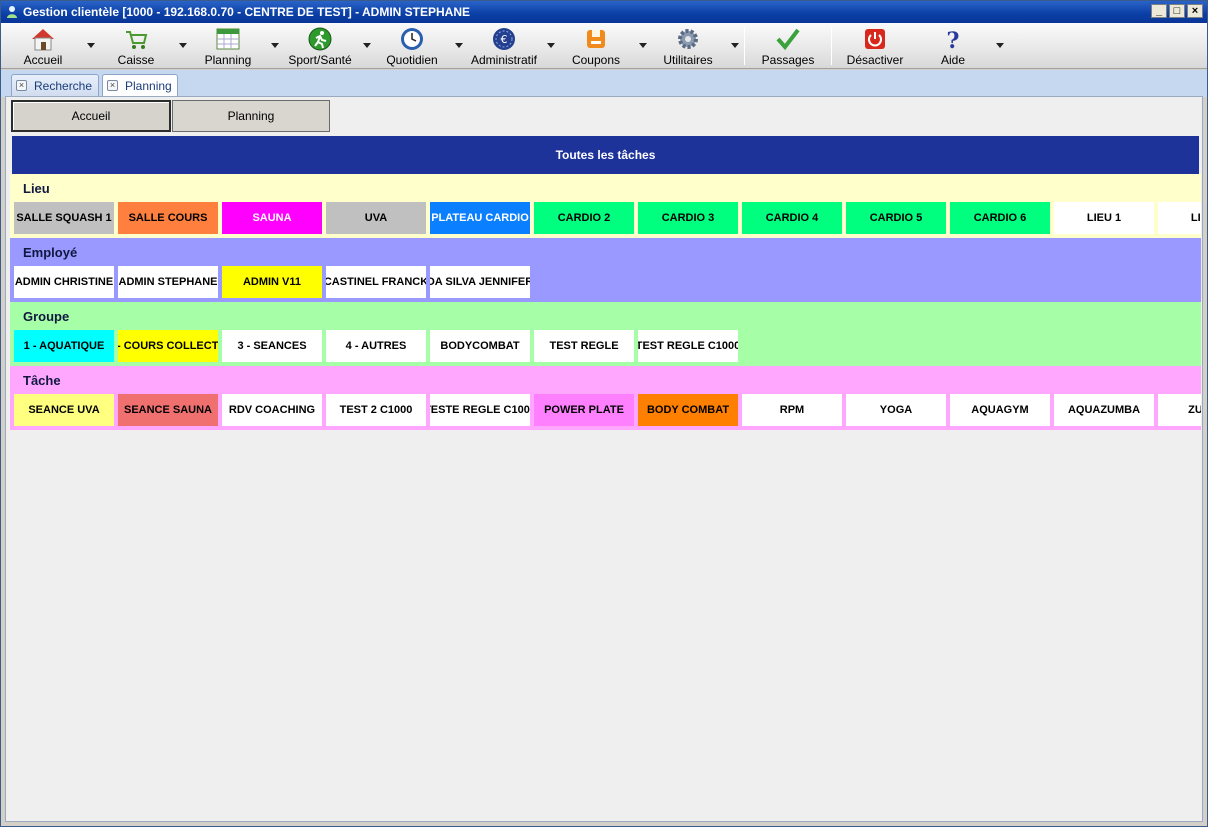  I want to click on toolbar-utilitaires-button: Utilitaires, so click(688, 46).